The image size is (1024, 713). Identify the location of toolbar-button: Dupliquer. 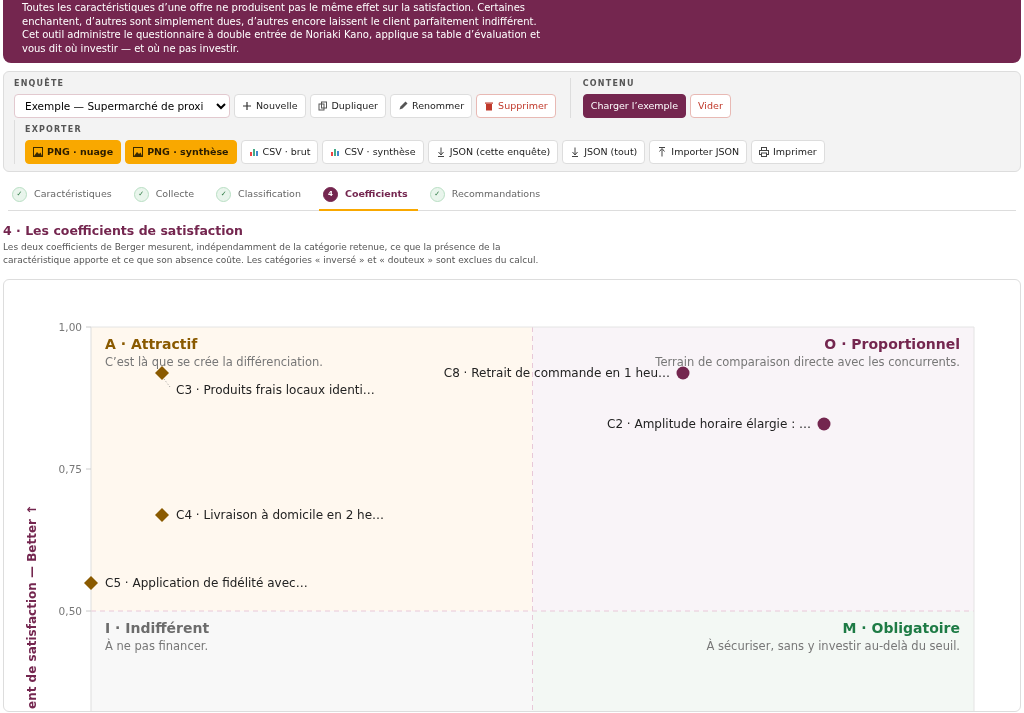
(347, 106).